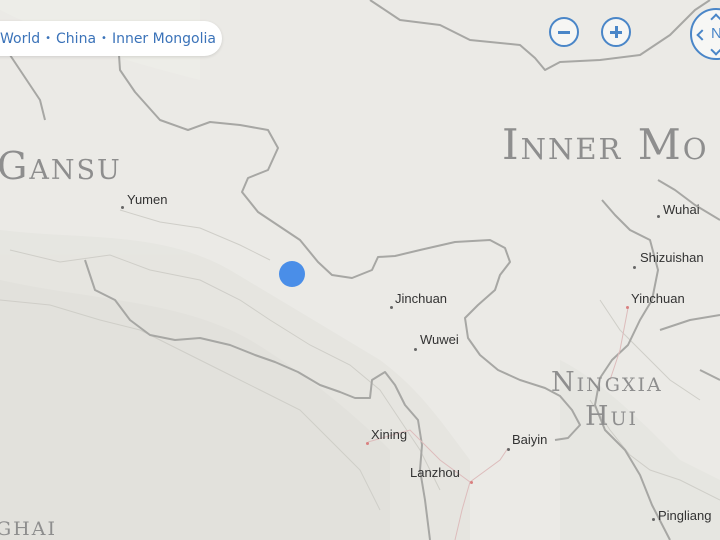 Image resolution: width=720 pixels, height=540 pixels. Describe the element at coordinates (605, 144) in the screenshot. I see `region-label-inner-mongolia: Inner Mo` at that location.